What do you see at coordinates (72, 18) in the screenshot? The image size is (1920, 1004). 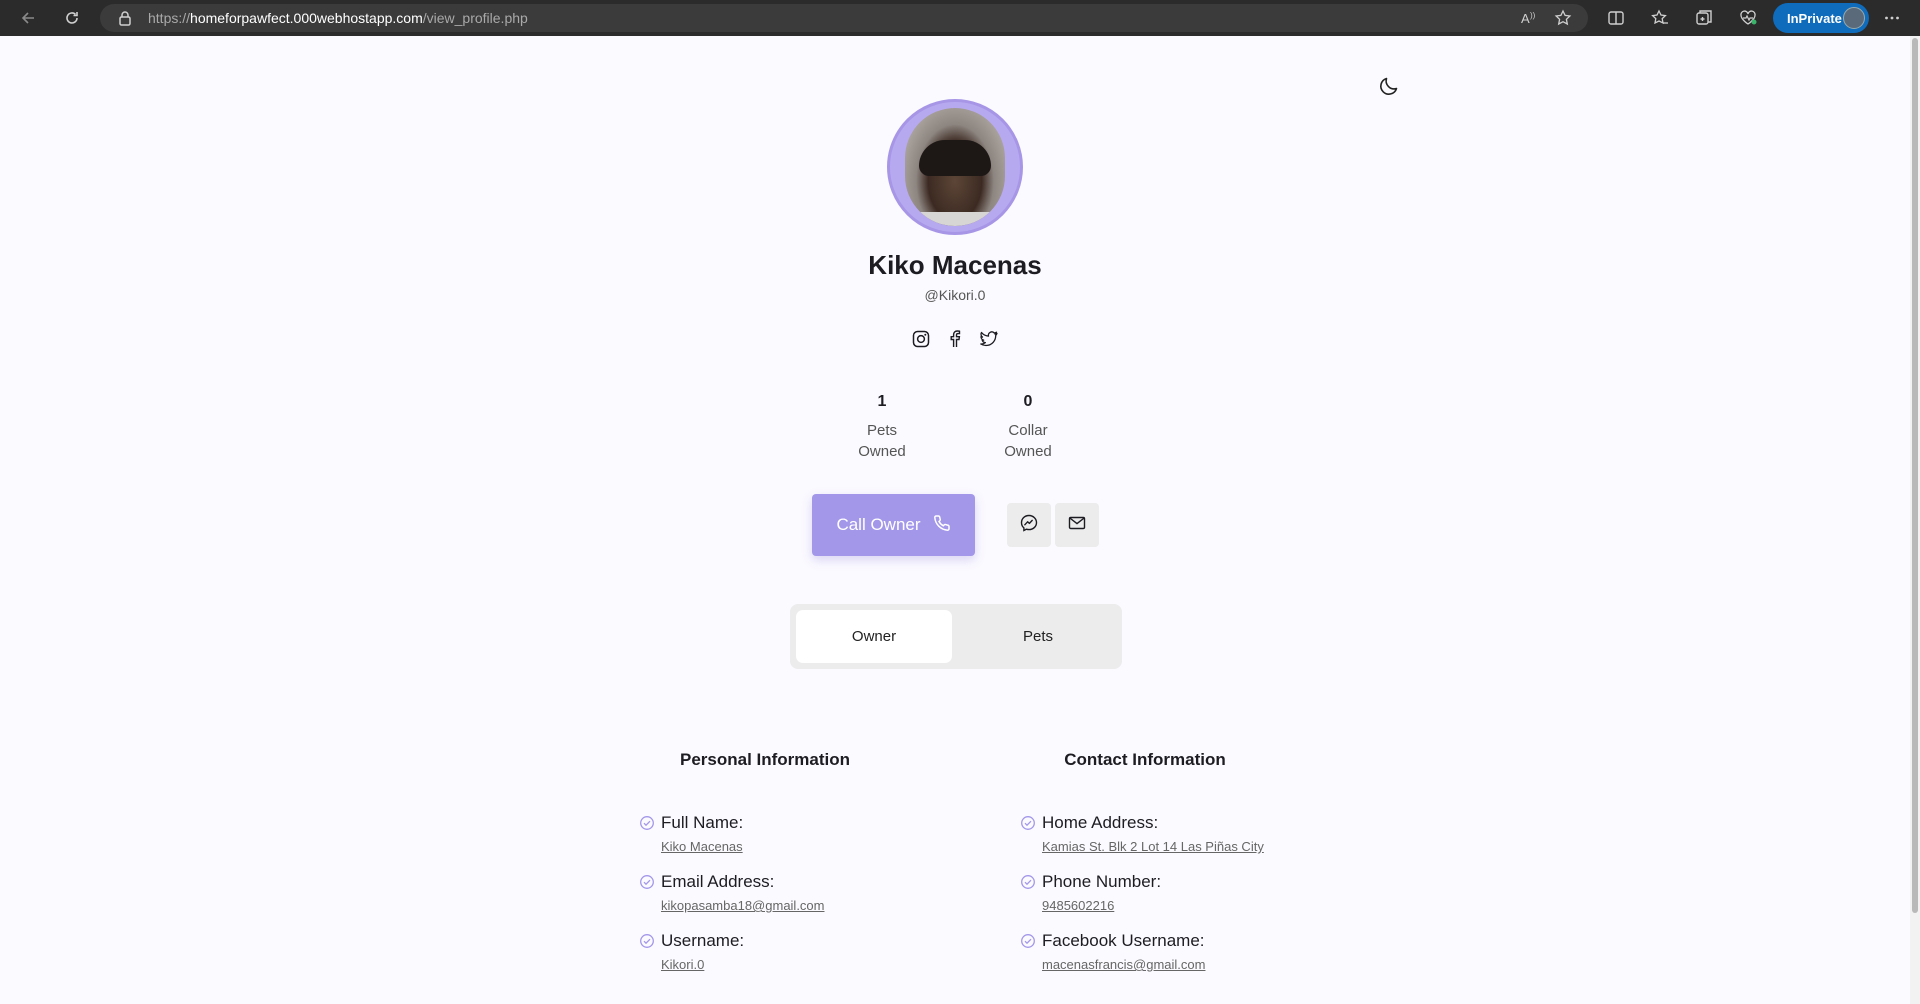 I see `refresh-icon` at bounding box center [72, 18].